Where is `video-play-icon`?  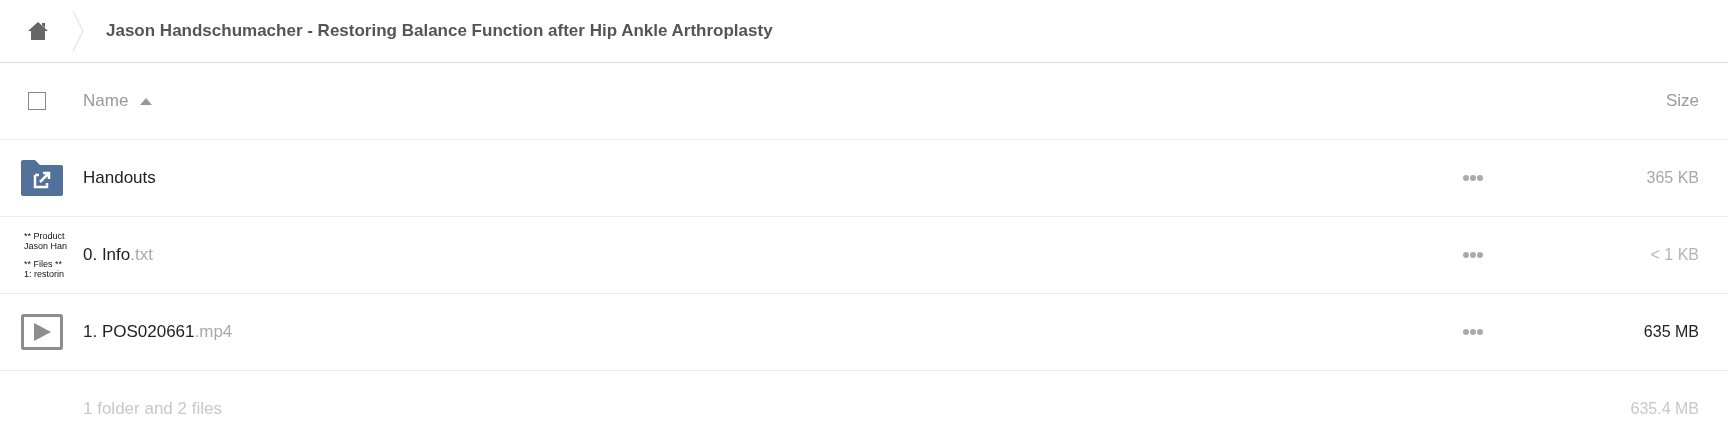
video-play-icon is located at coordinates (41, 332).